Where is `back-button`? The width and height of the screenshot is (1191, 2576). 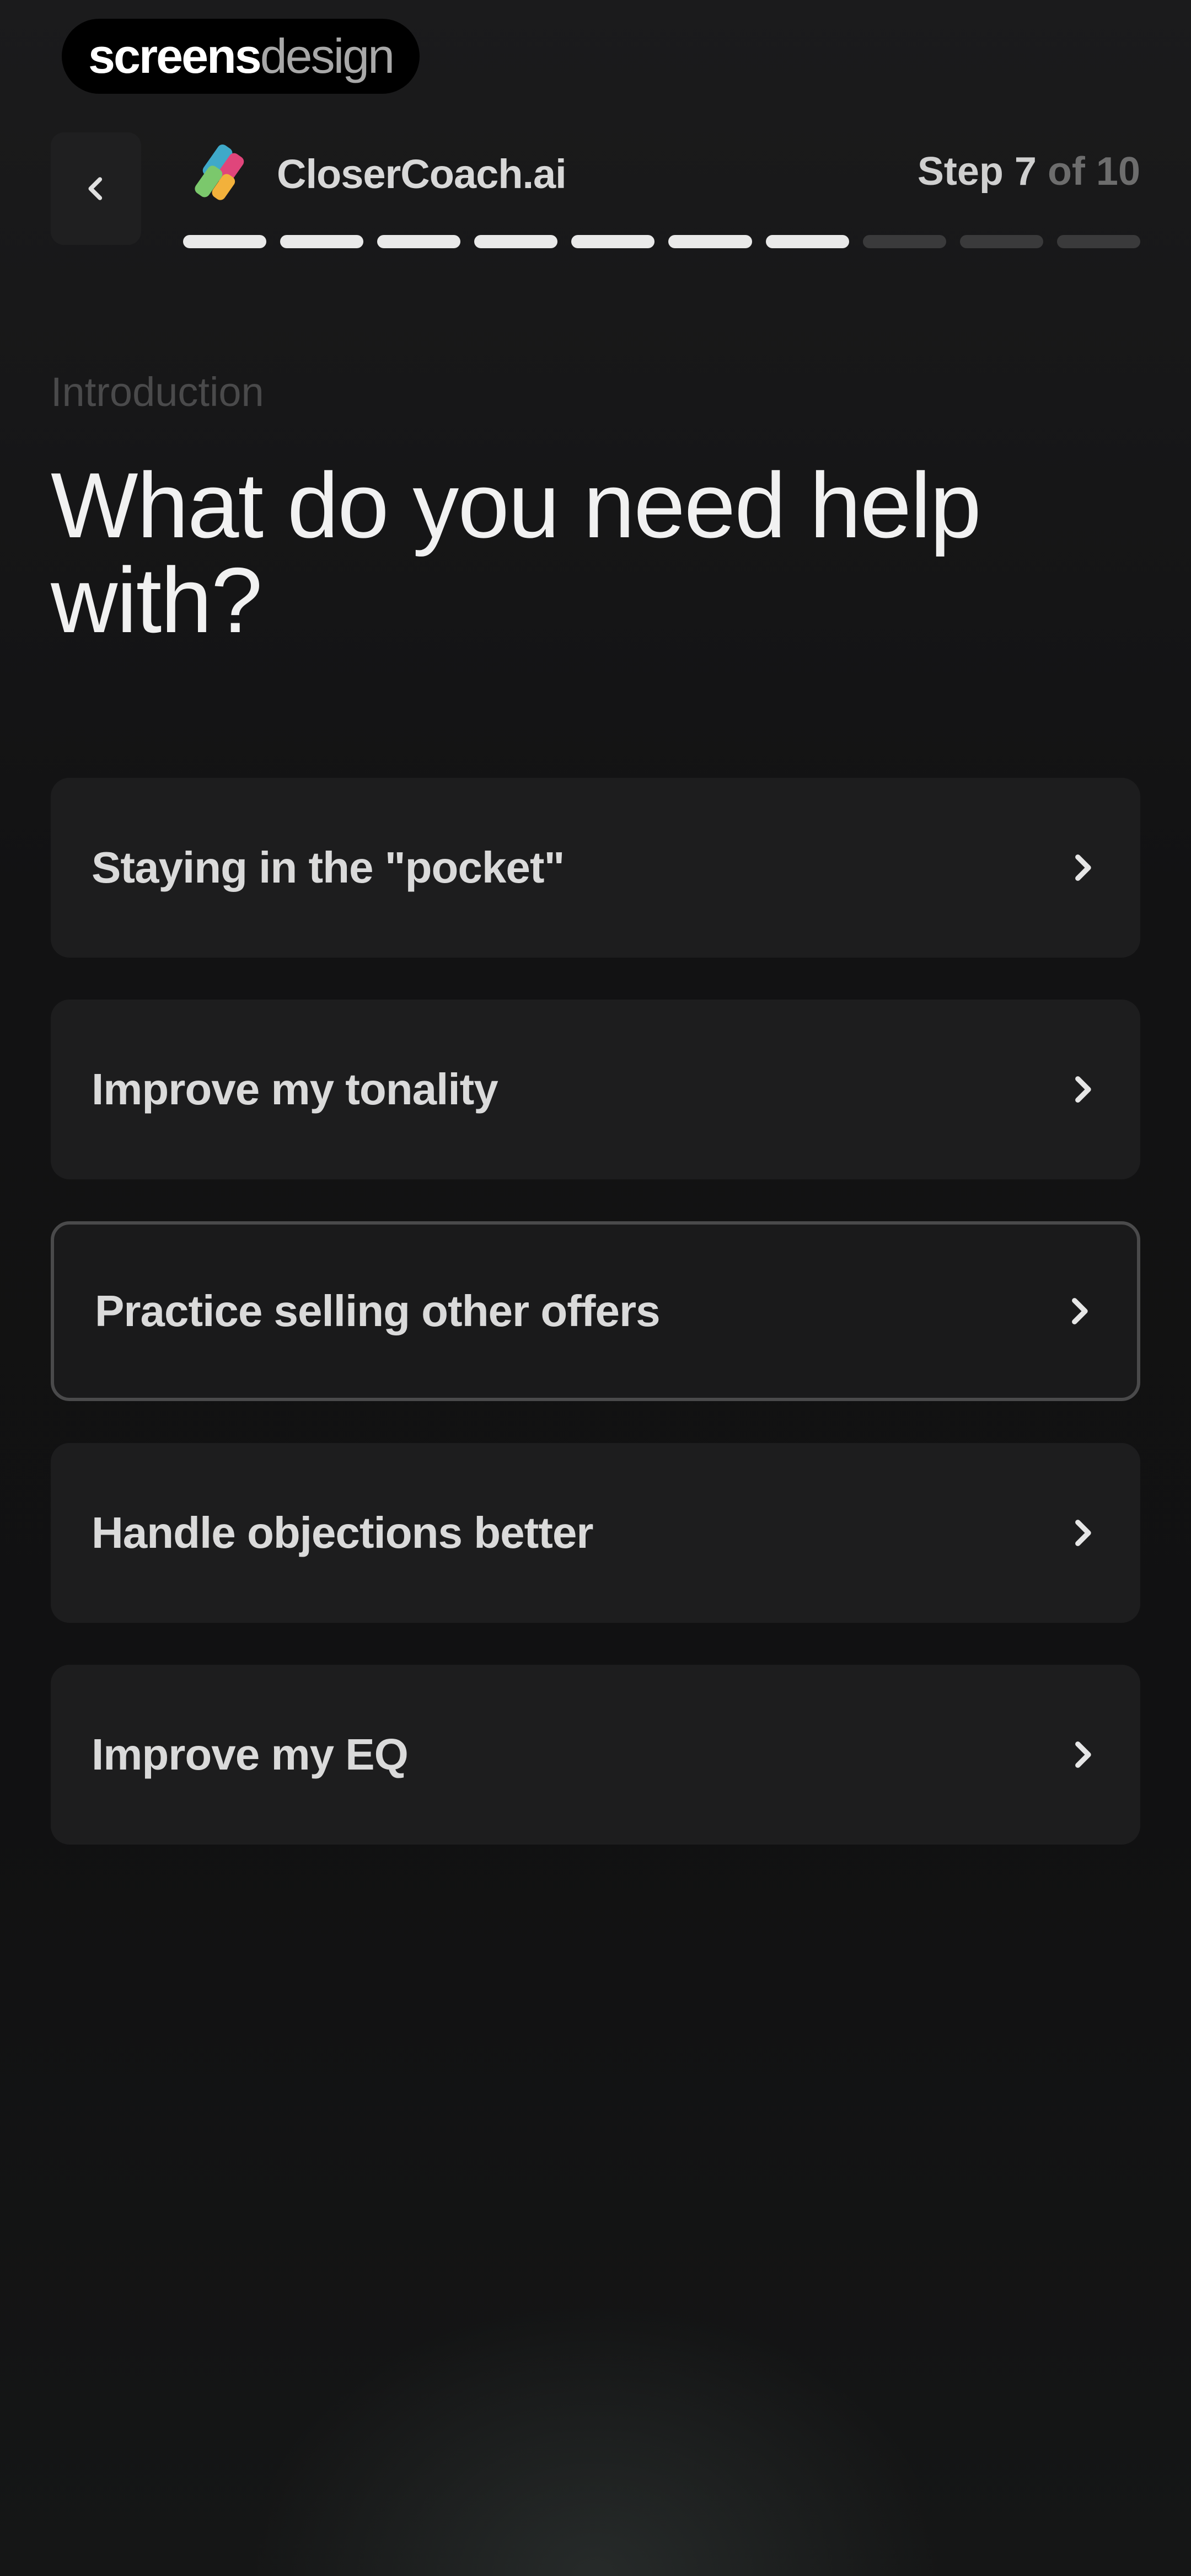 back-button is located at coordinates (96, 188).